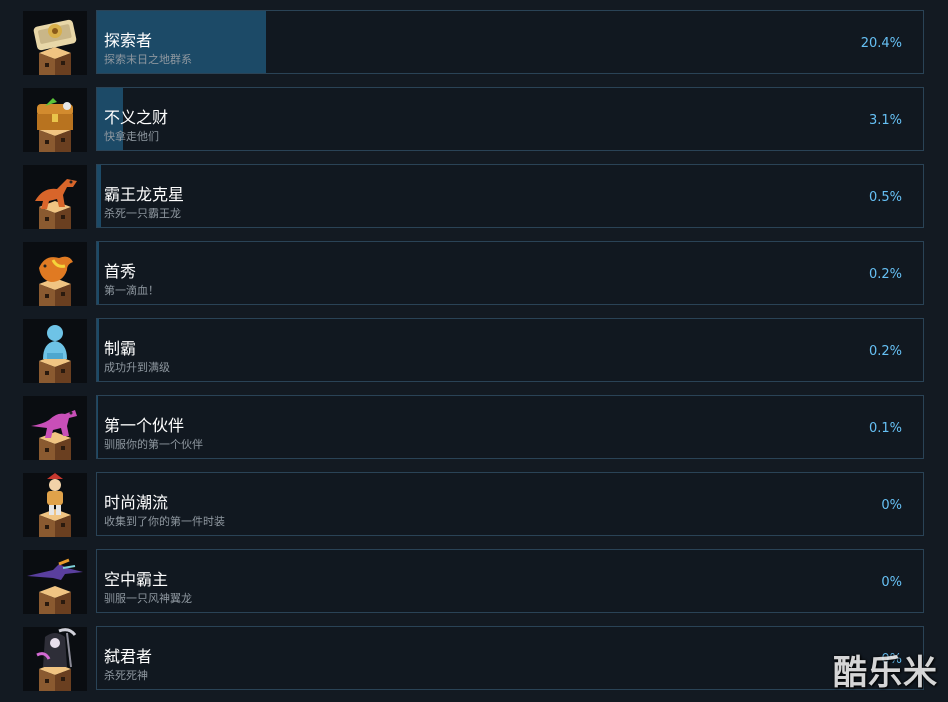 The height and width of the screenshot is (702, 948). I want to click on achievement-description: 成功升到满级, so click(137, 367).